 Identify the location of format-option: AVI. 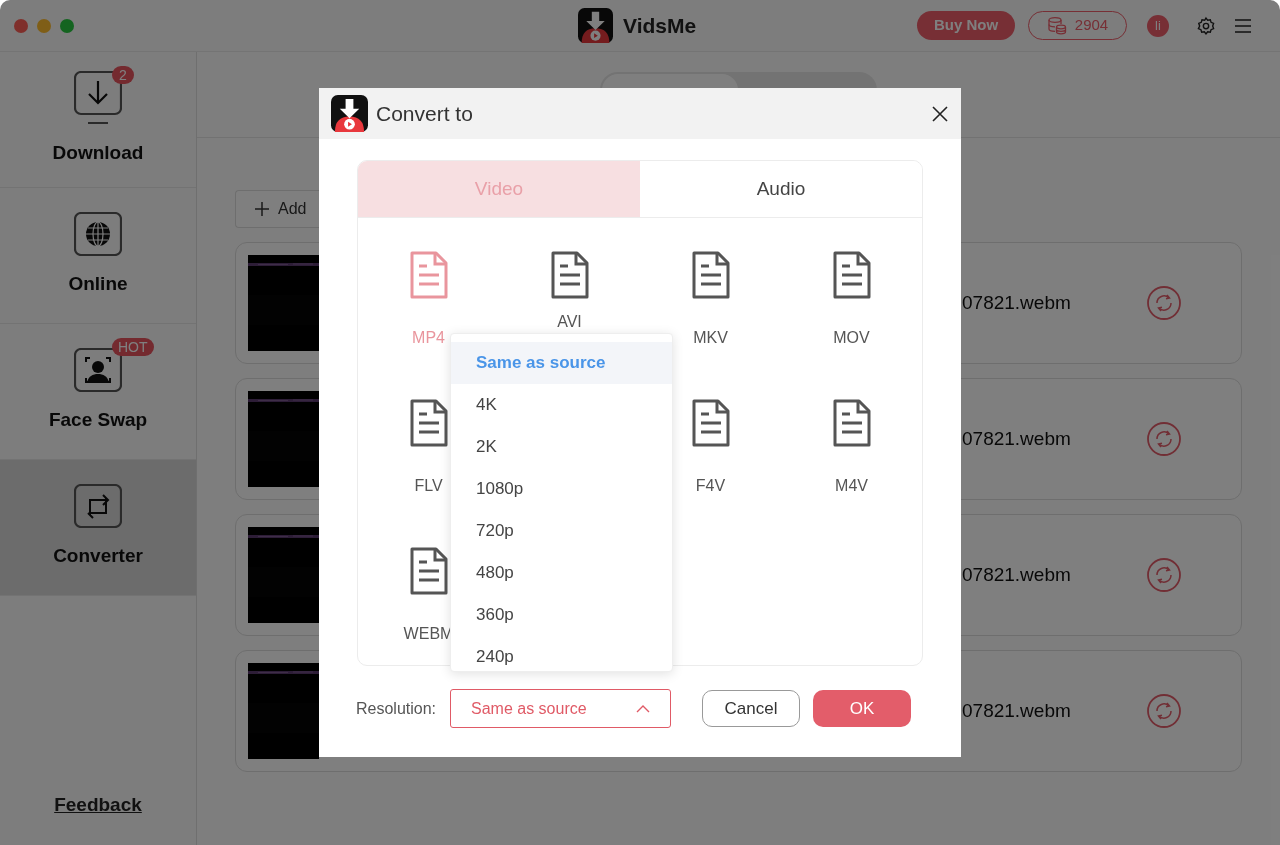
(569, 322).